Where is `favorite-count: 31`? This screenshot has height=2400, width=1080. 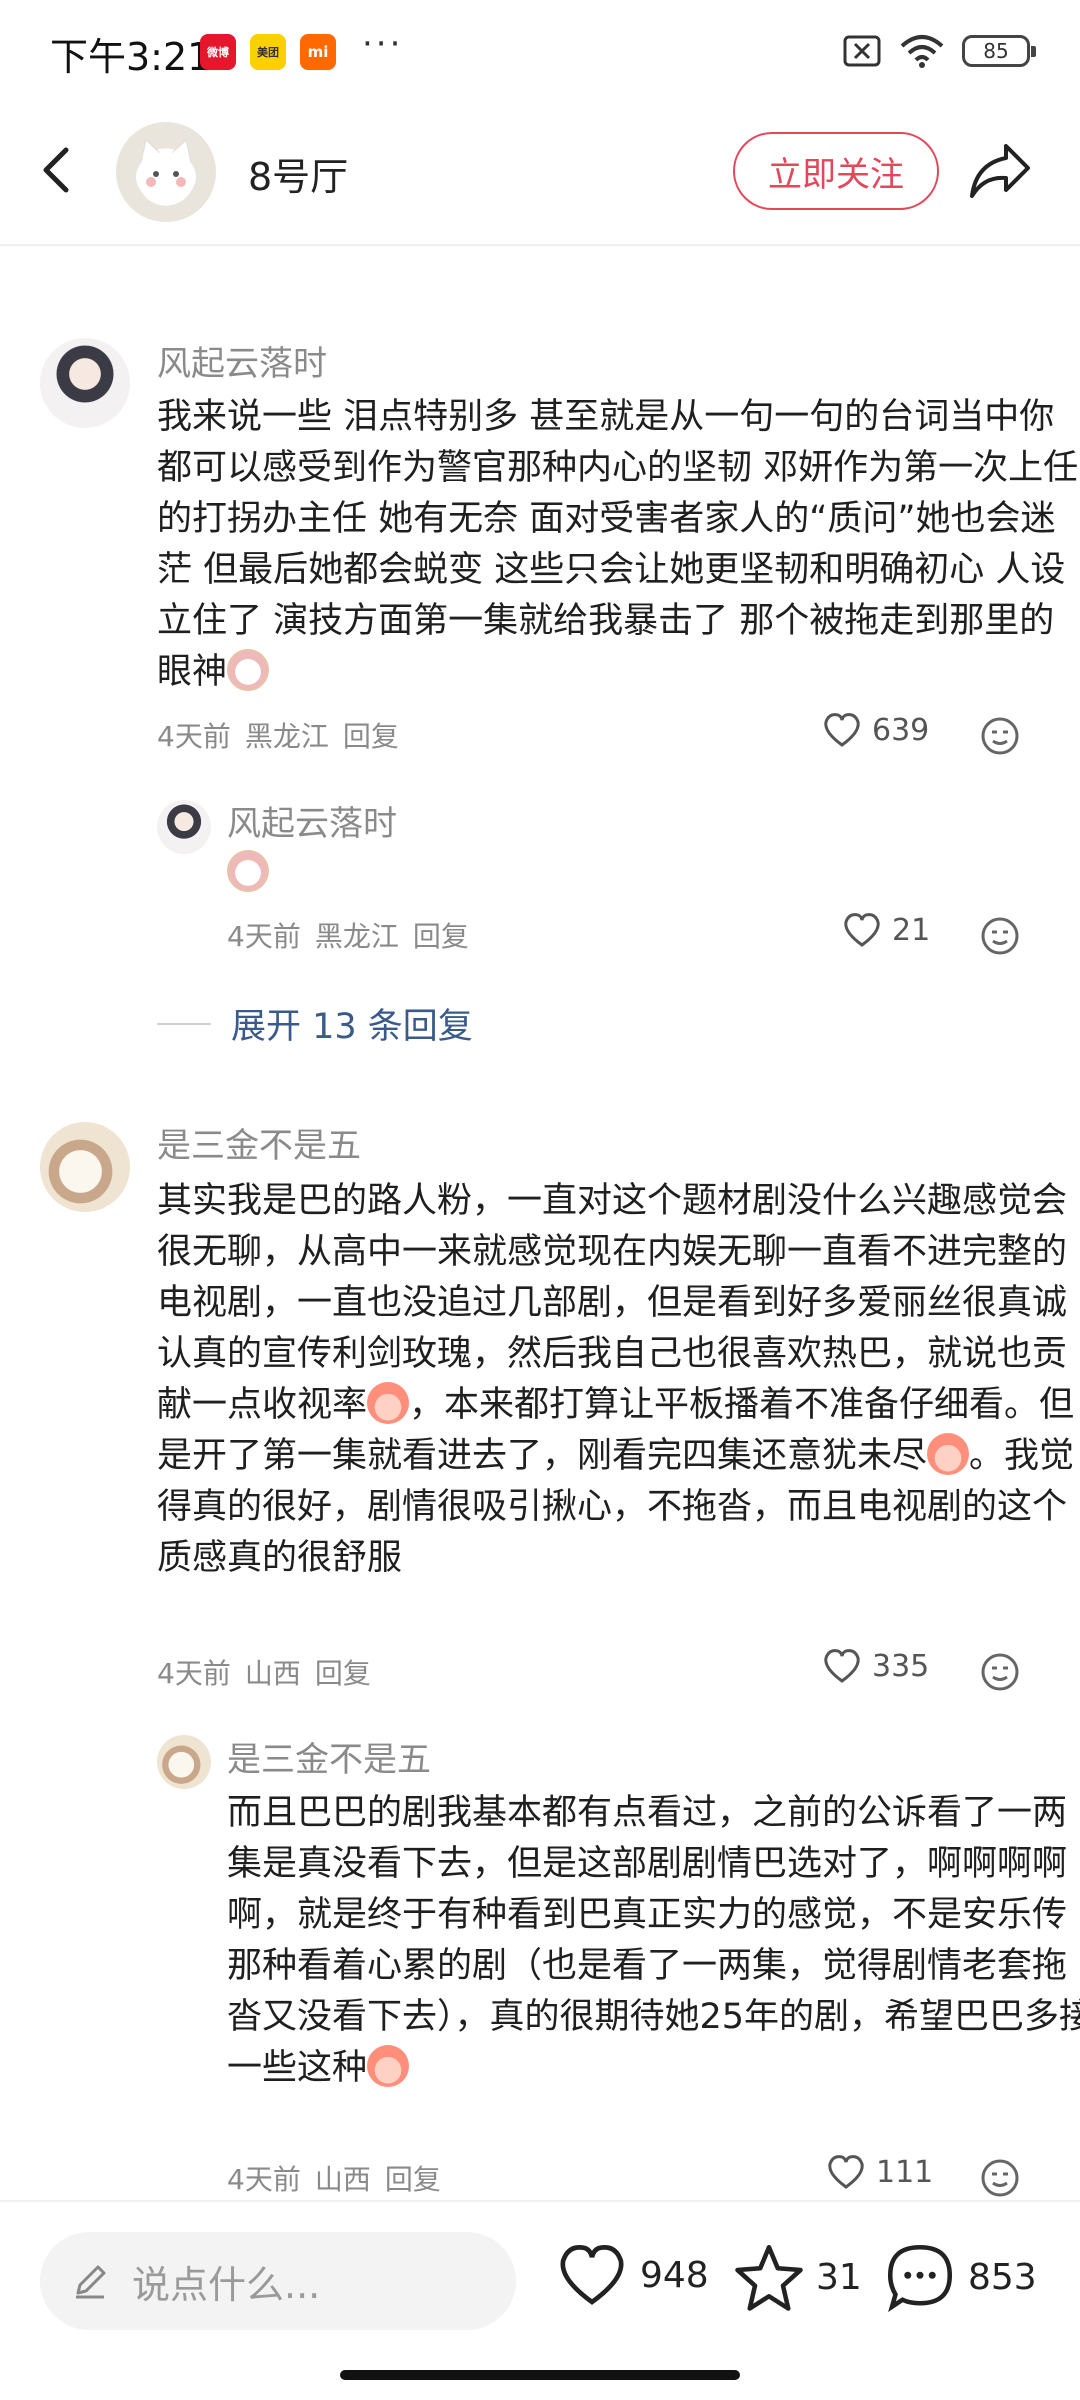 favorite-count: 31 is located at coordinates (839, 2277).